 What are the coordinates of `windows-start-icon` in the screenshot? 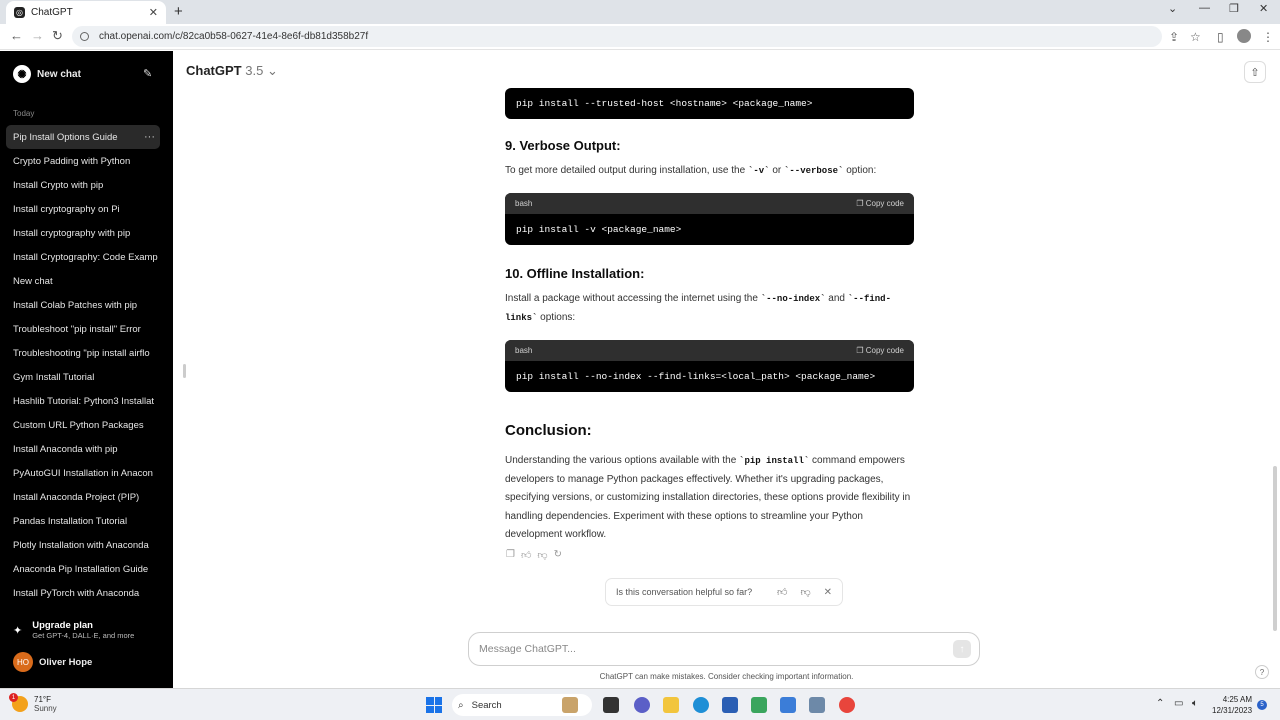 It's located at (434, 705).